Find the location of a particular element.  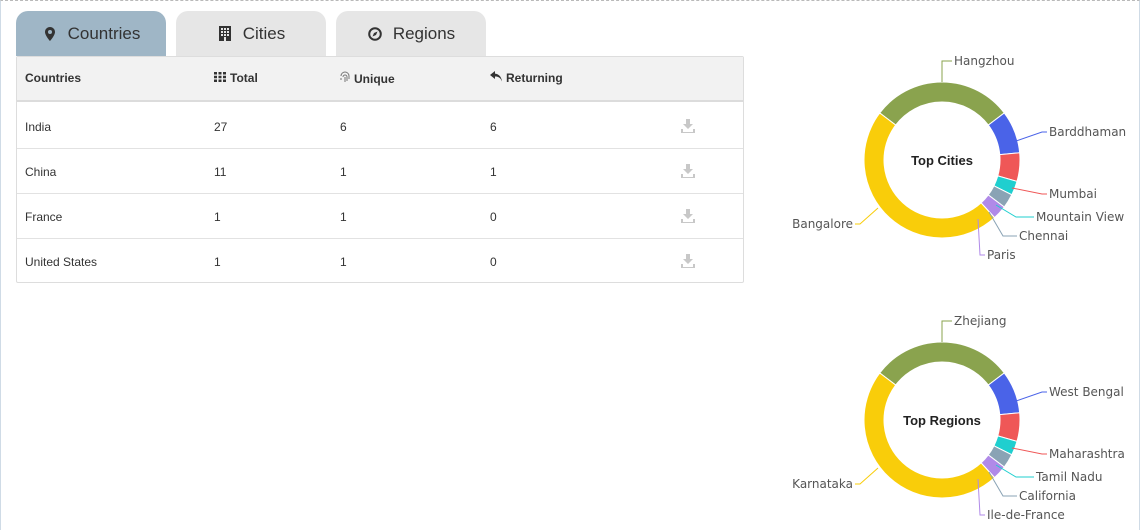

table-header: Countries Total Unique Returning is located at coordinates (380, 79).